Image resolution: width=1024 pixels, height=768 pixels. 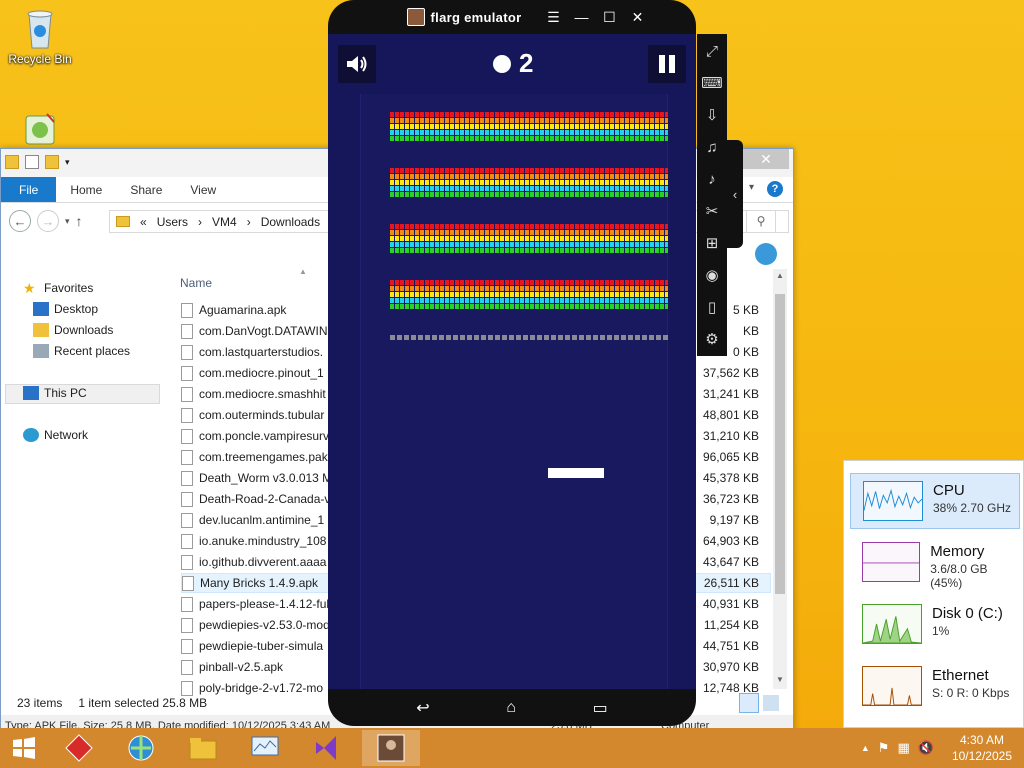 What do you see at coordinates (600, 708) in the screenshot?
I see `recents-key-icon: ▭` at bounding box center [600, 708].